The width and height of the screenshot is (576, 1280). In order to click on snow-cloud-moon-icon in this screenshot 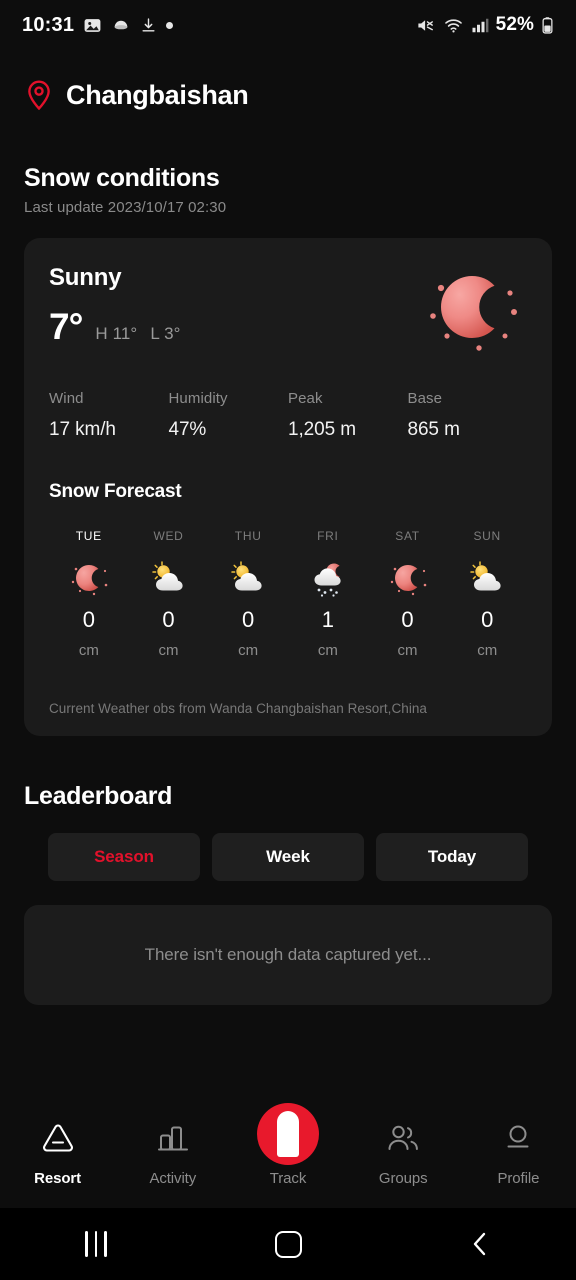, I will do `click(328, 578)`.